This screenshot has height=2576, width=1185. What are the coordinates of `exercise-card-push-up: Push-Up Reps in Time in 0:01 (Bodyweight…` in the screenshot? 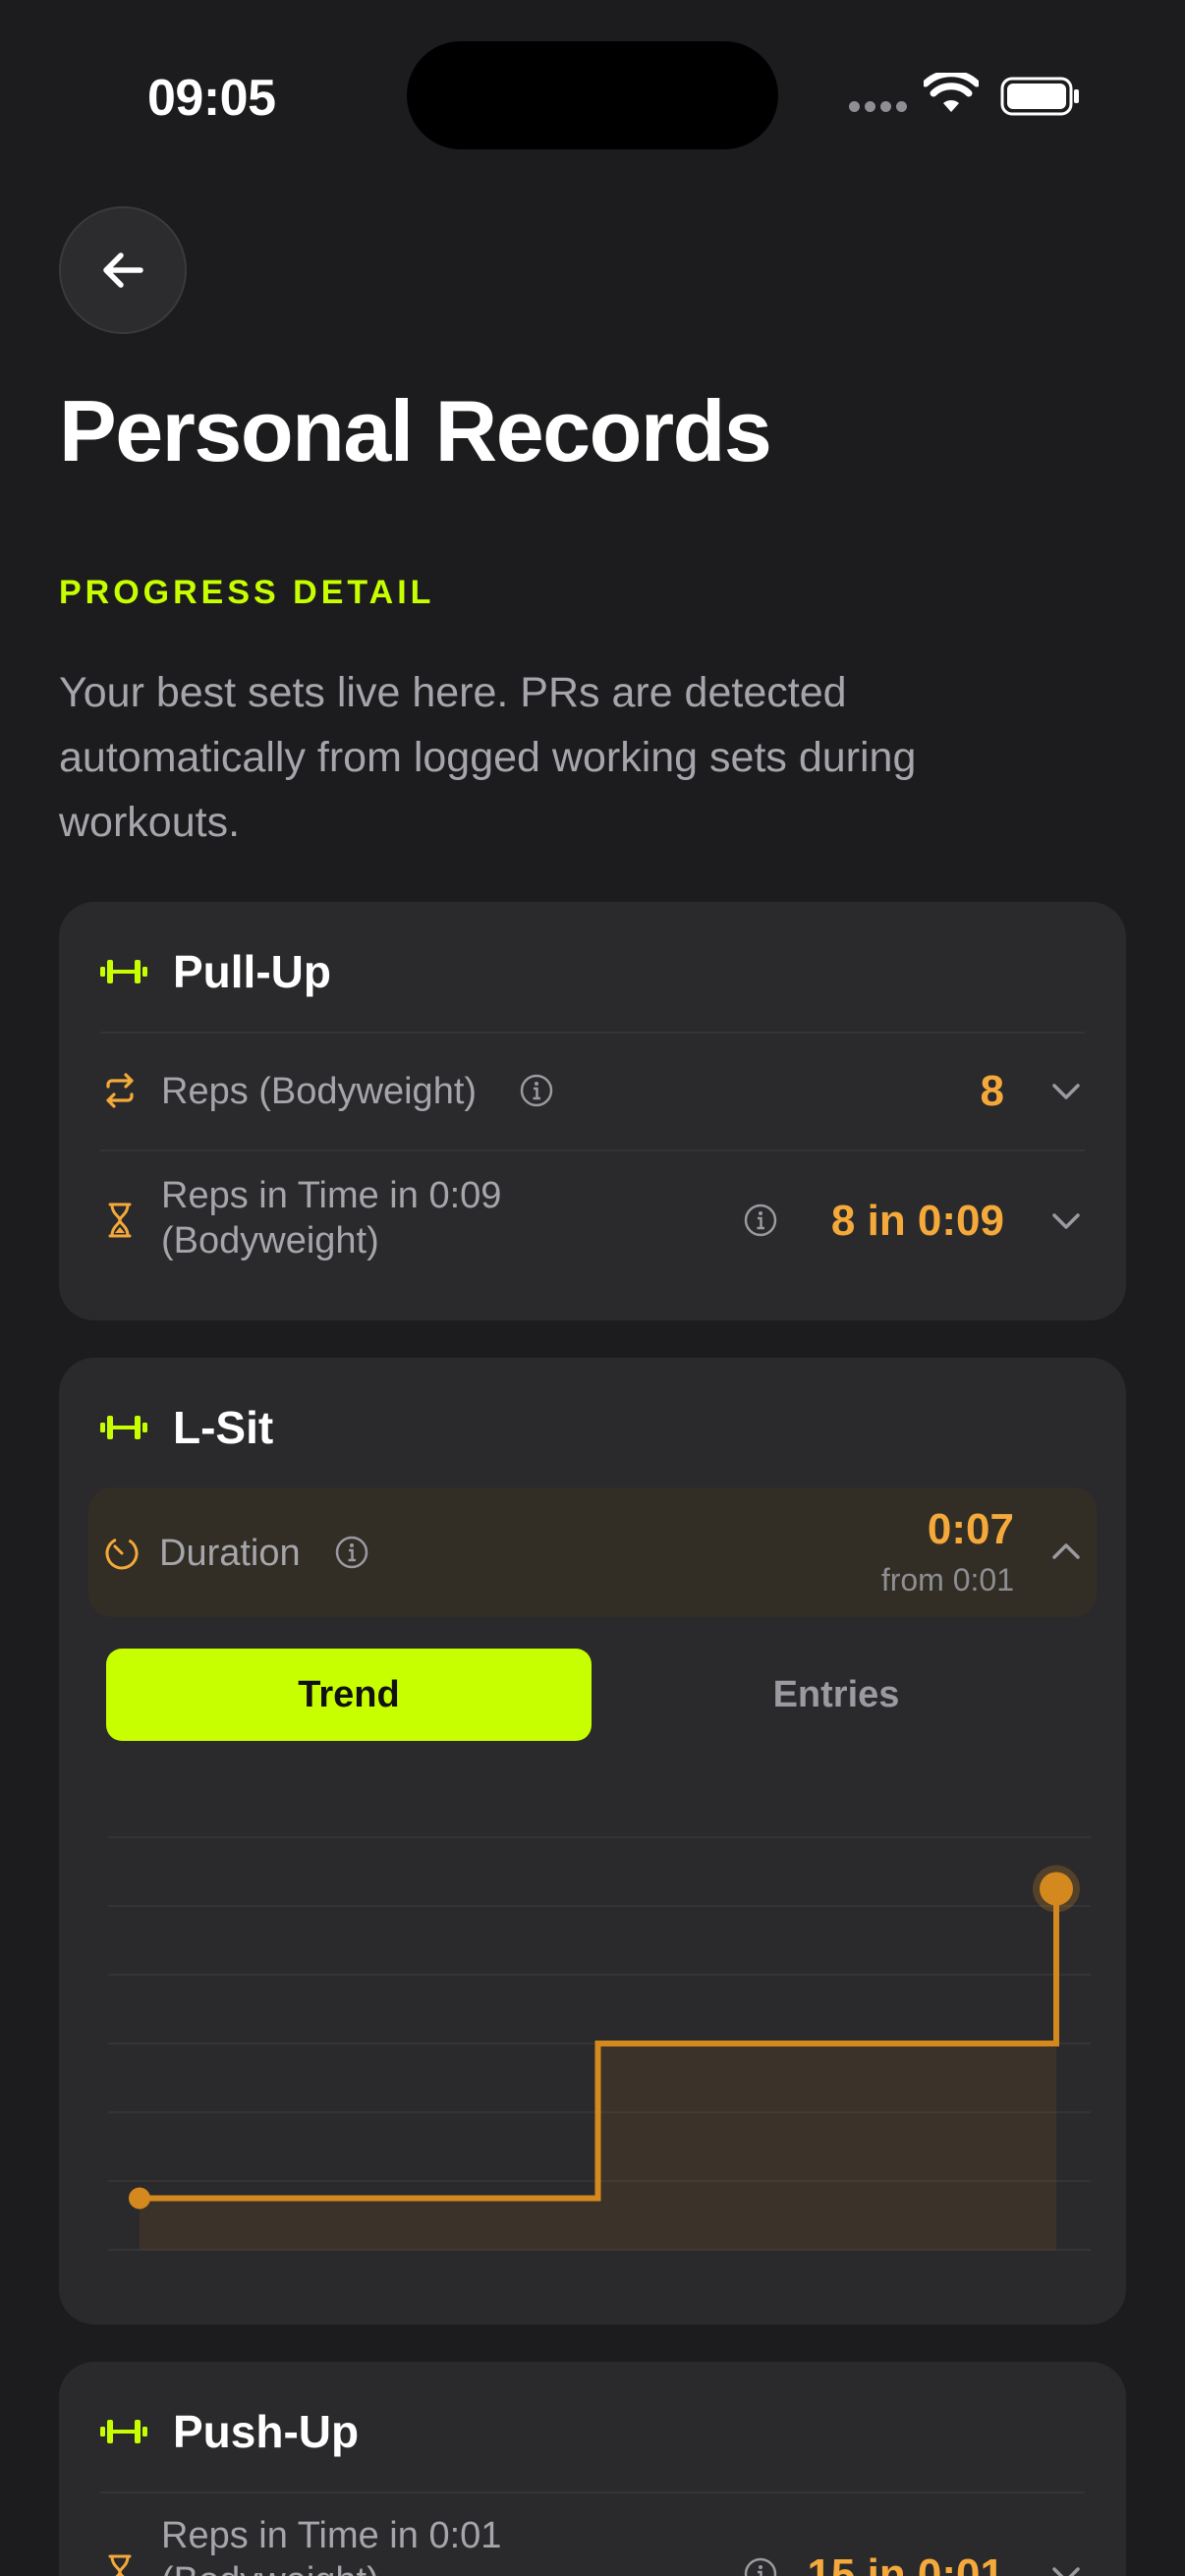 It's located at (592, 2469).